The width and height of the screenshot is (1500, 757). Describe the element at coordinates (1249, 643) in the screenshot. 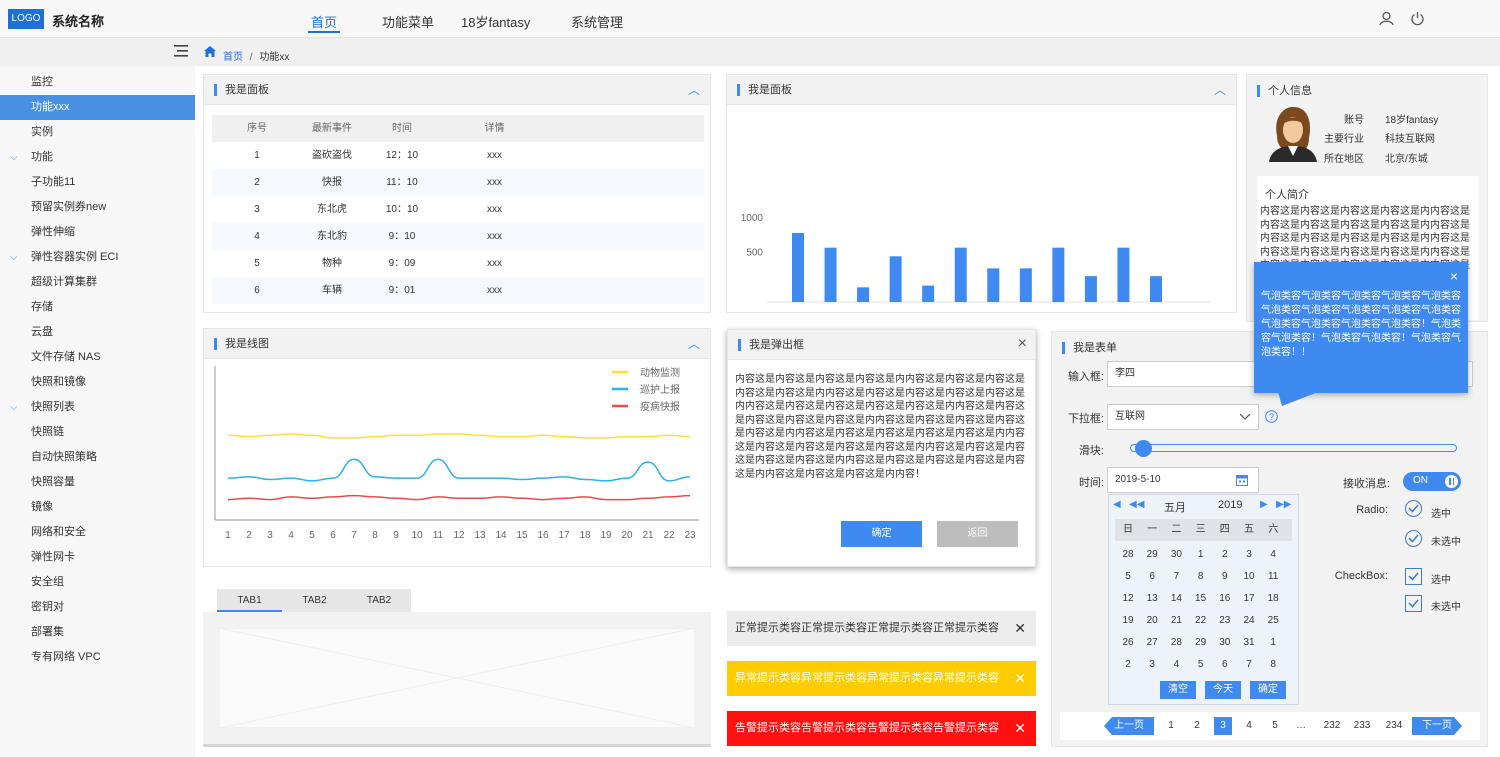

I see `calendar-day: 31` at that location.